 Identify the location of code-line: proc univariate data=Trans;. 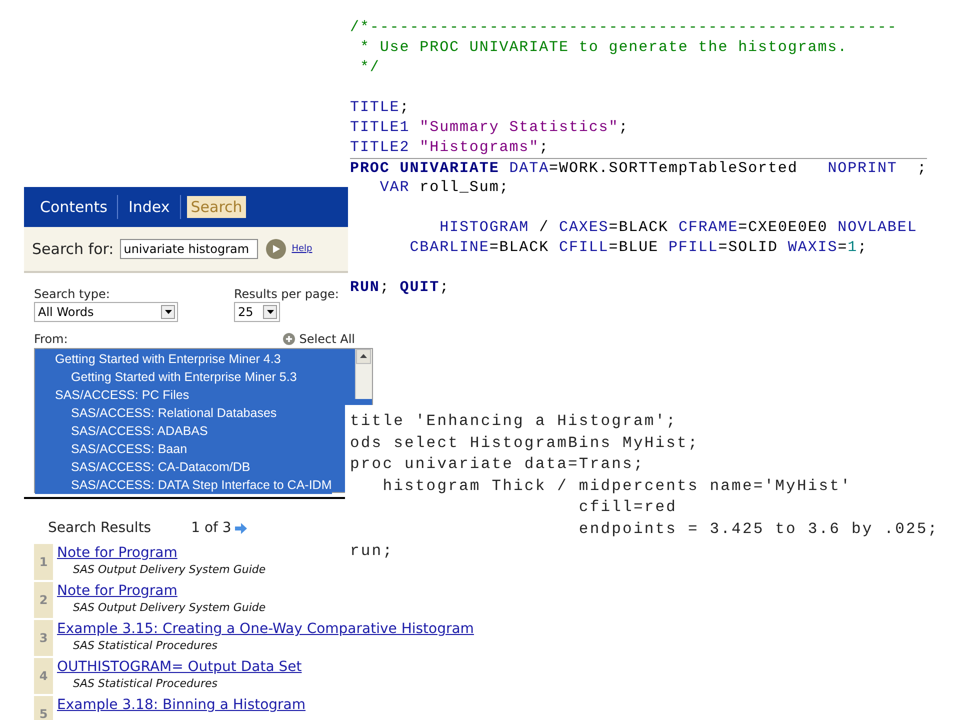
(497, 465).